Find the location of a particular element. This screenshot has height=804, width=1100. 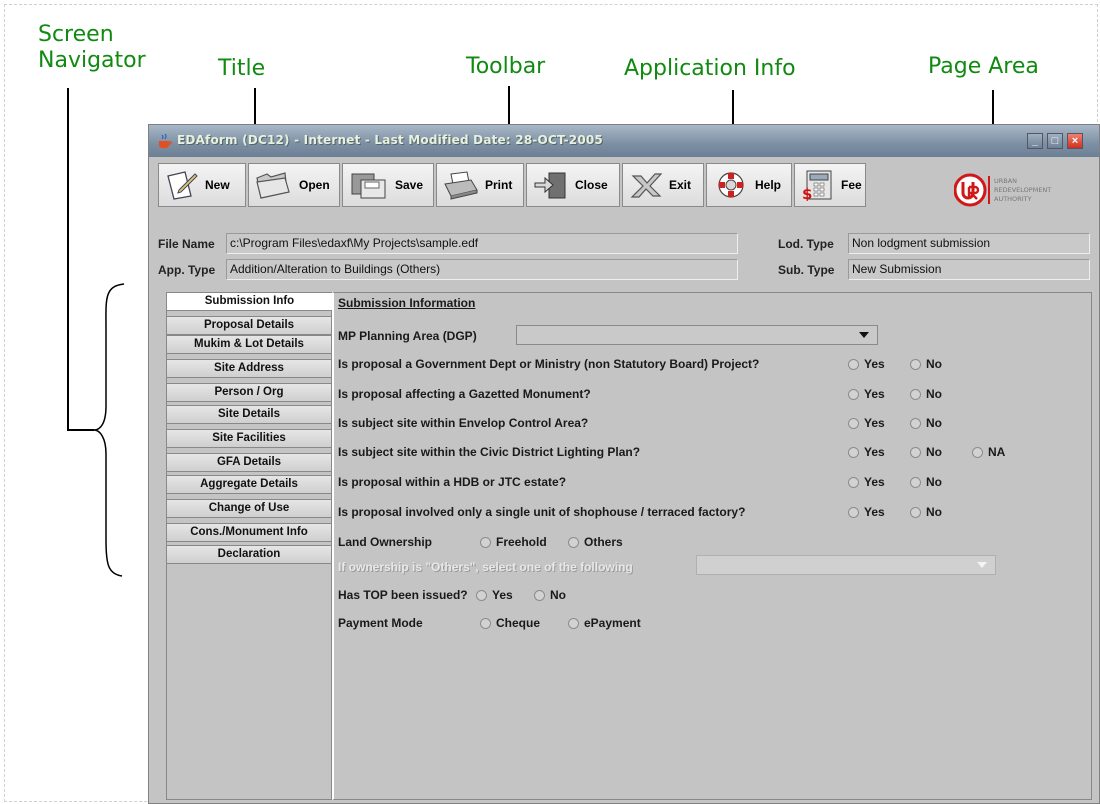

maximize-icon: □ is located at coordinates (1055, 141).